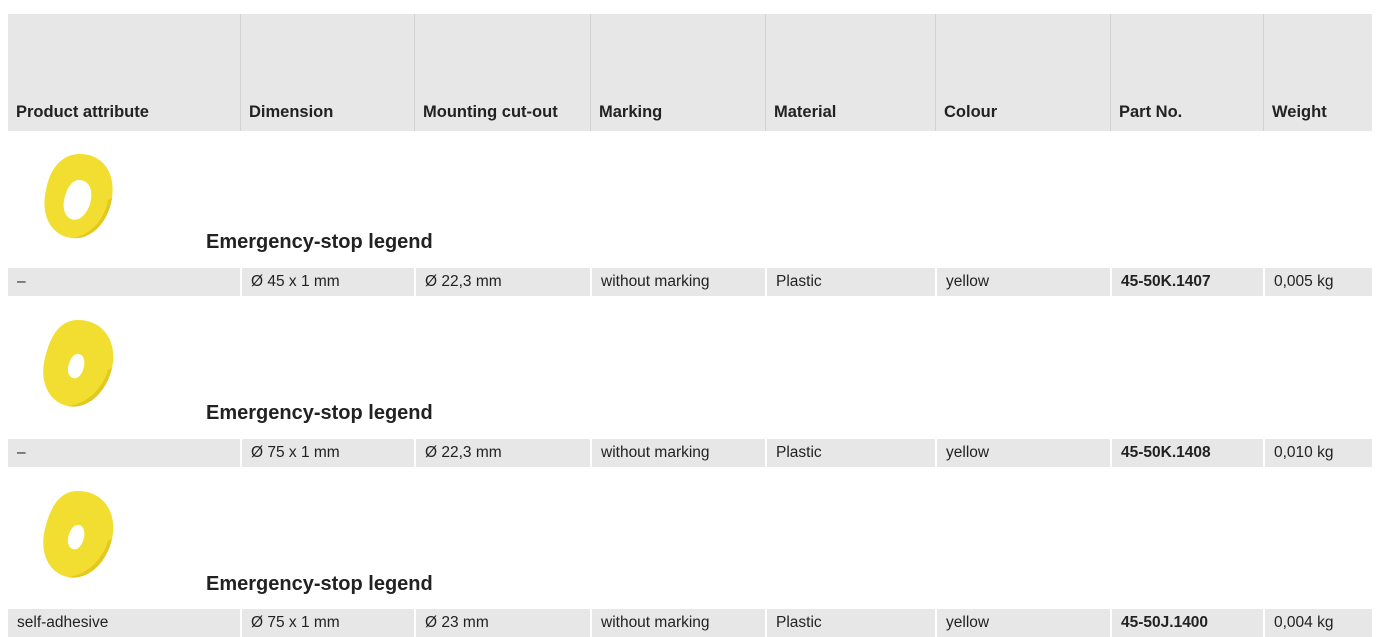 This screenshot has height=637, width=1390. I want to click on header-material: Material, so click(850, 72).